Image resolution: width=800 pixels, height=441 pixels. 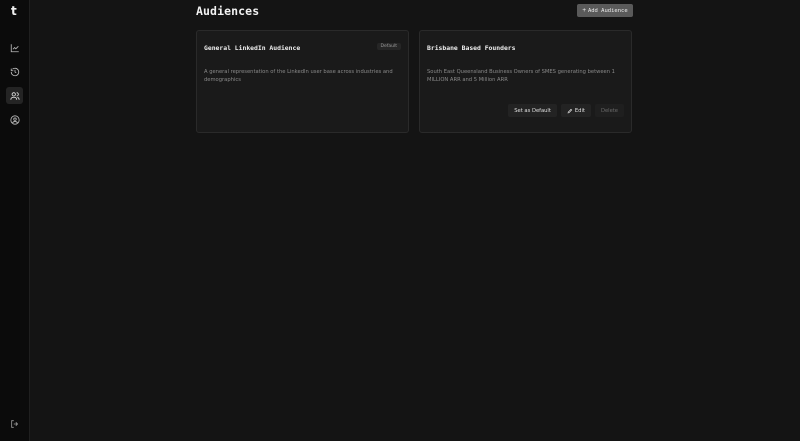 What do you see at coordinates (607, 10) in the screenshot?
I see `add-audience-label: Add Audience` at bounding box center [607, 10].